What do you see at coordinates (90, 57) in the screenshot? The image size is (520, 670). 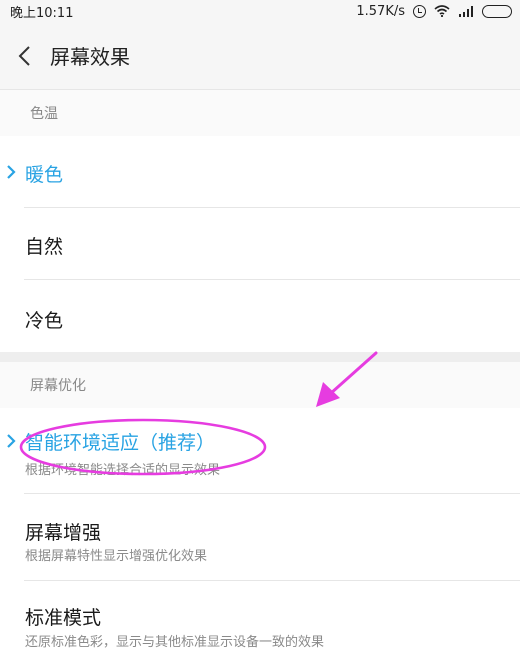 I see `page-title: 屏幕效果` at bounding box center [90, 57].